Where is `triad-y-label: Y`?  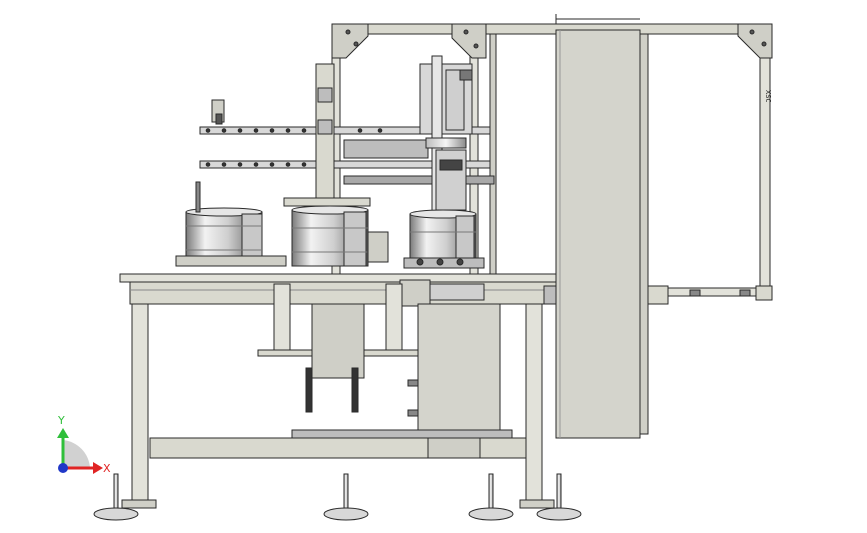 triad-y-label: Y is located at coordinates (61, 420).